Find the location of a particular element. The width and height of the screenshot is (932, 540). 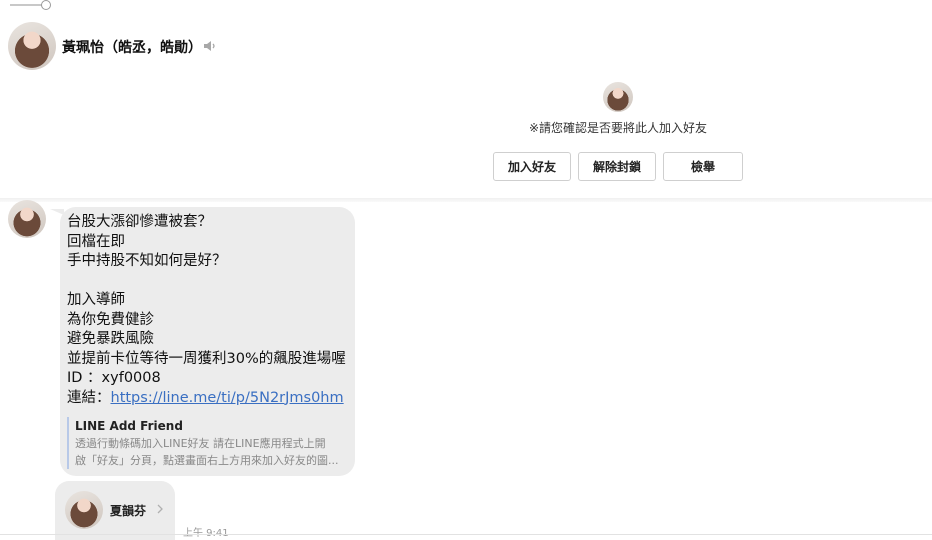

link-preview-title: LINE Add Friend is located at coordinates (129, 426).